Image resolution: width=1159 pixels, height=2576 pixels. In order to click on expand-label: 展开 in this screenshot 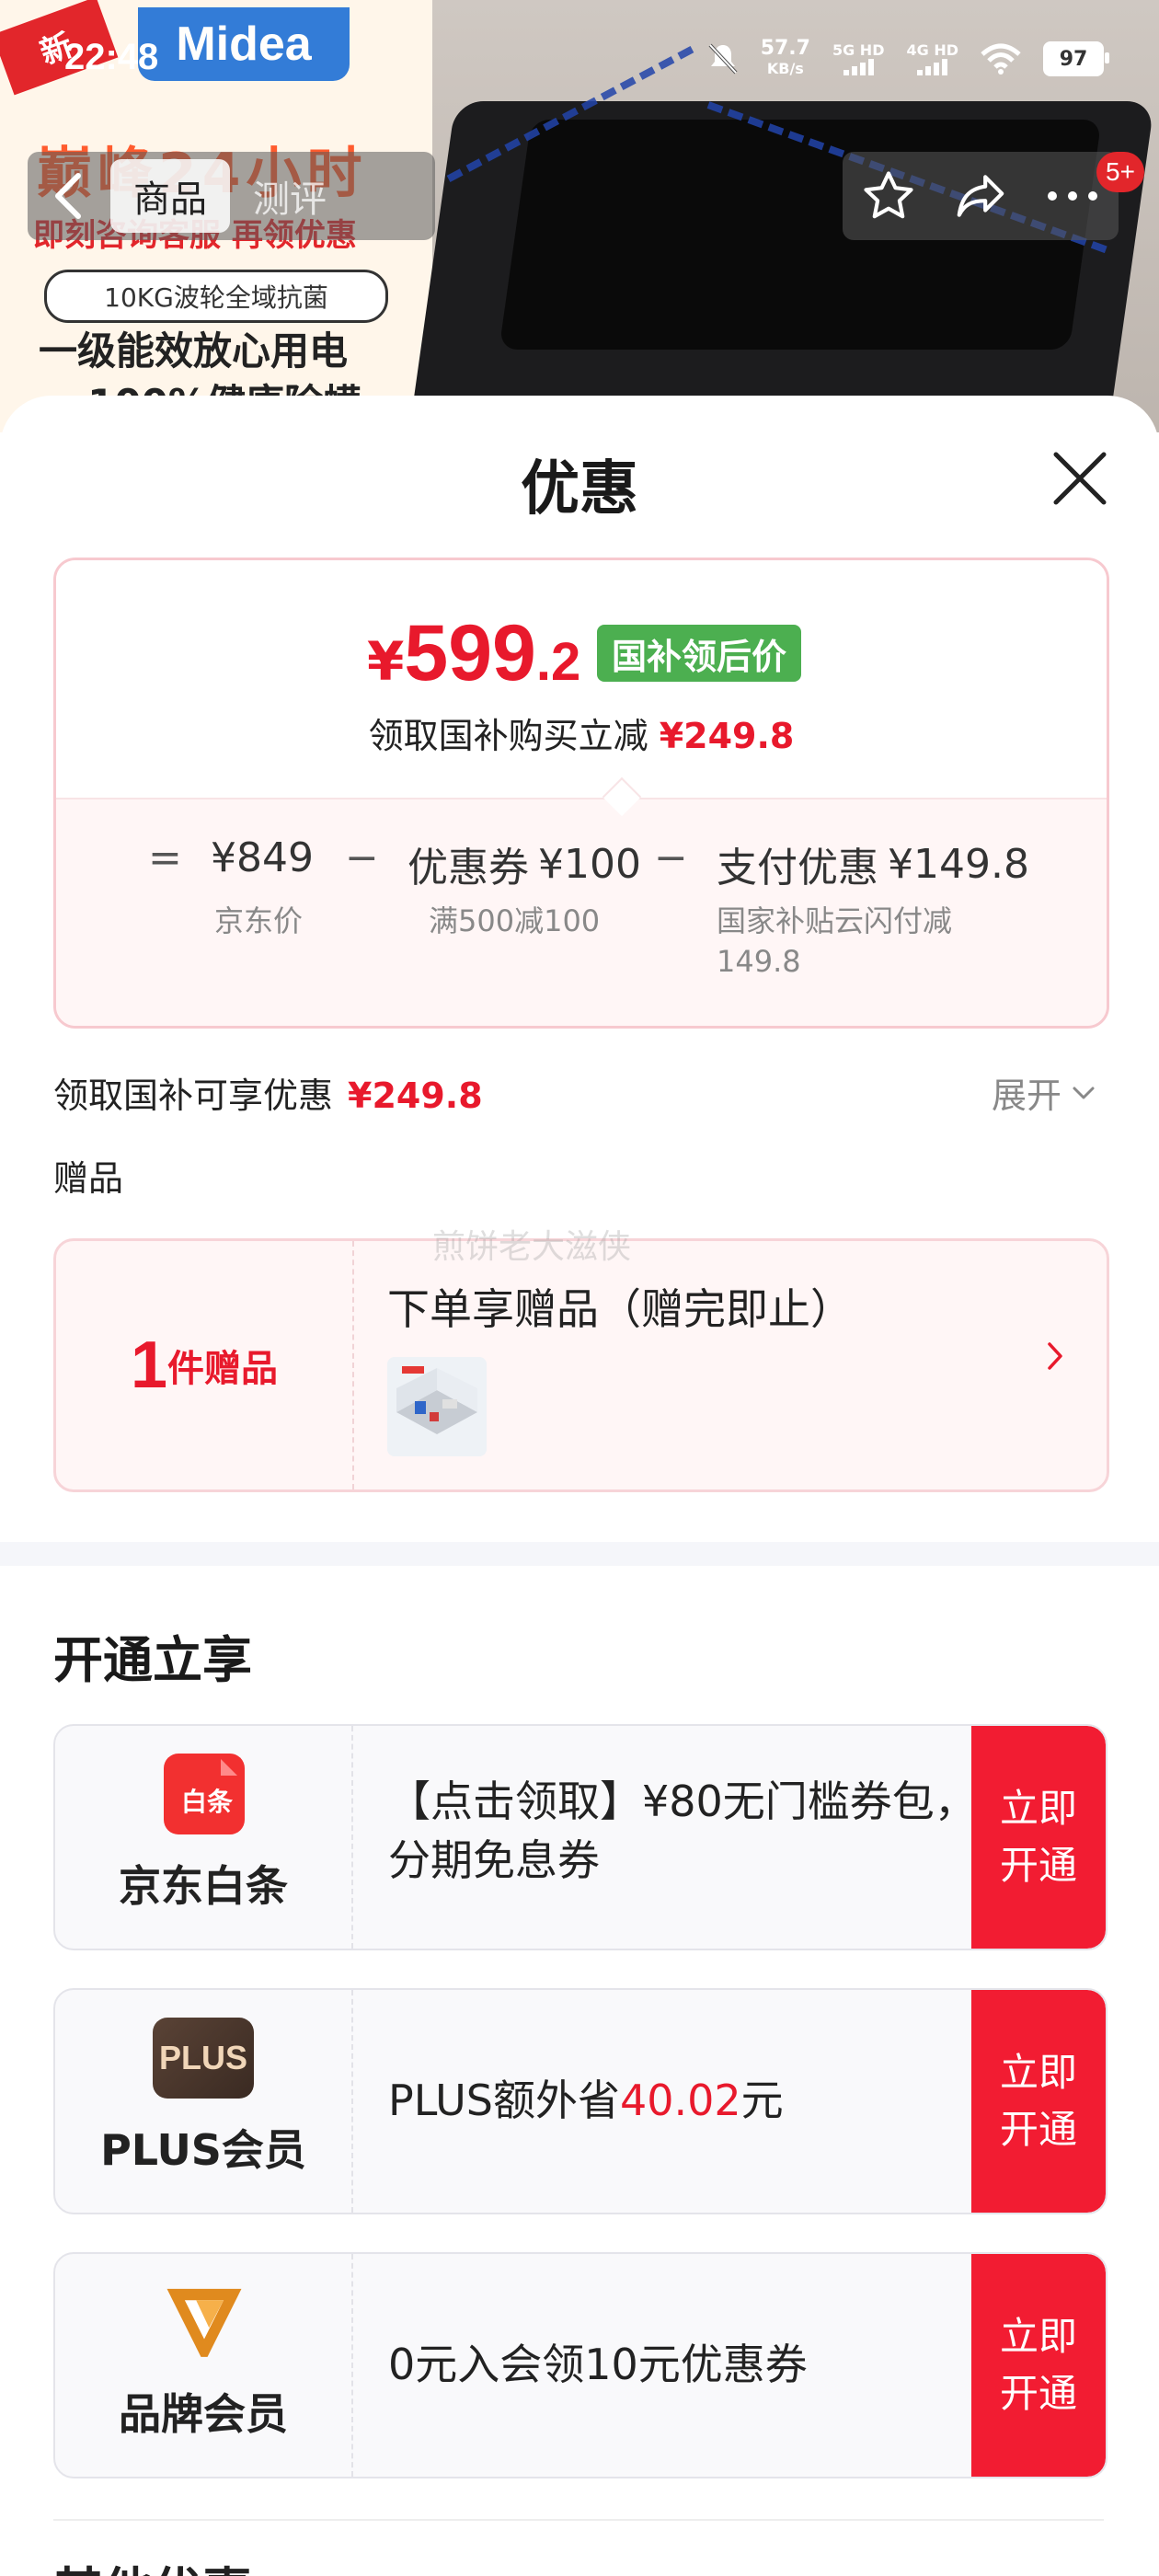, I will do `click(1027, 1095)`.